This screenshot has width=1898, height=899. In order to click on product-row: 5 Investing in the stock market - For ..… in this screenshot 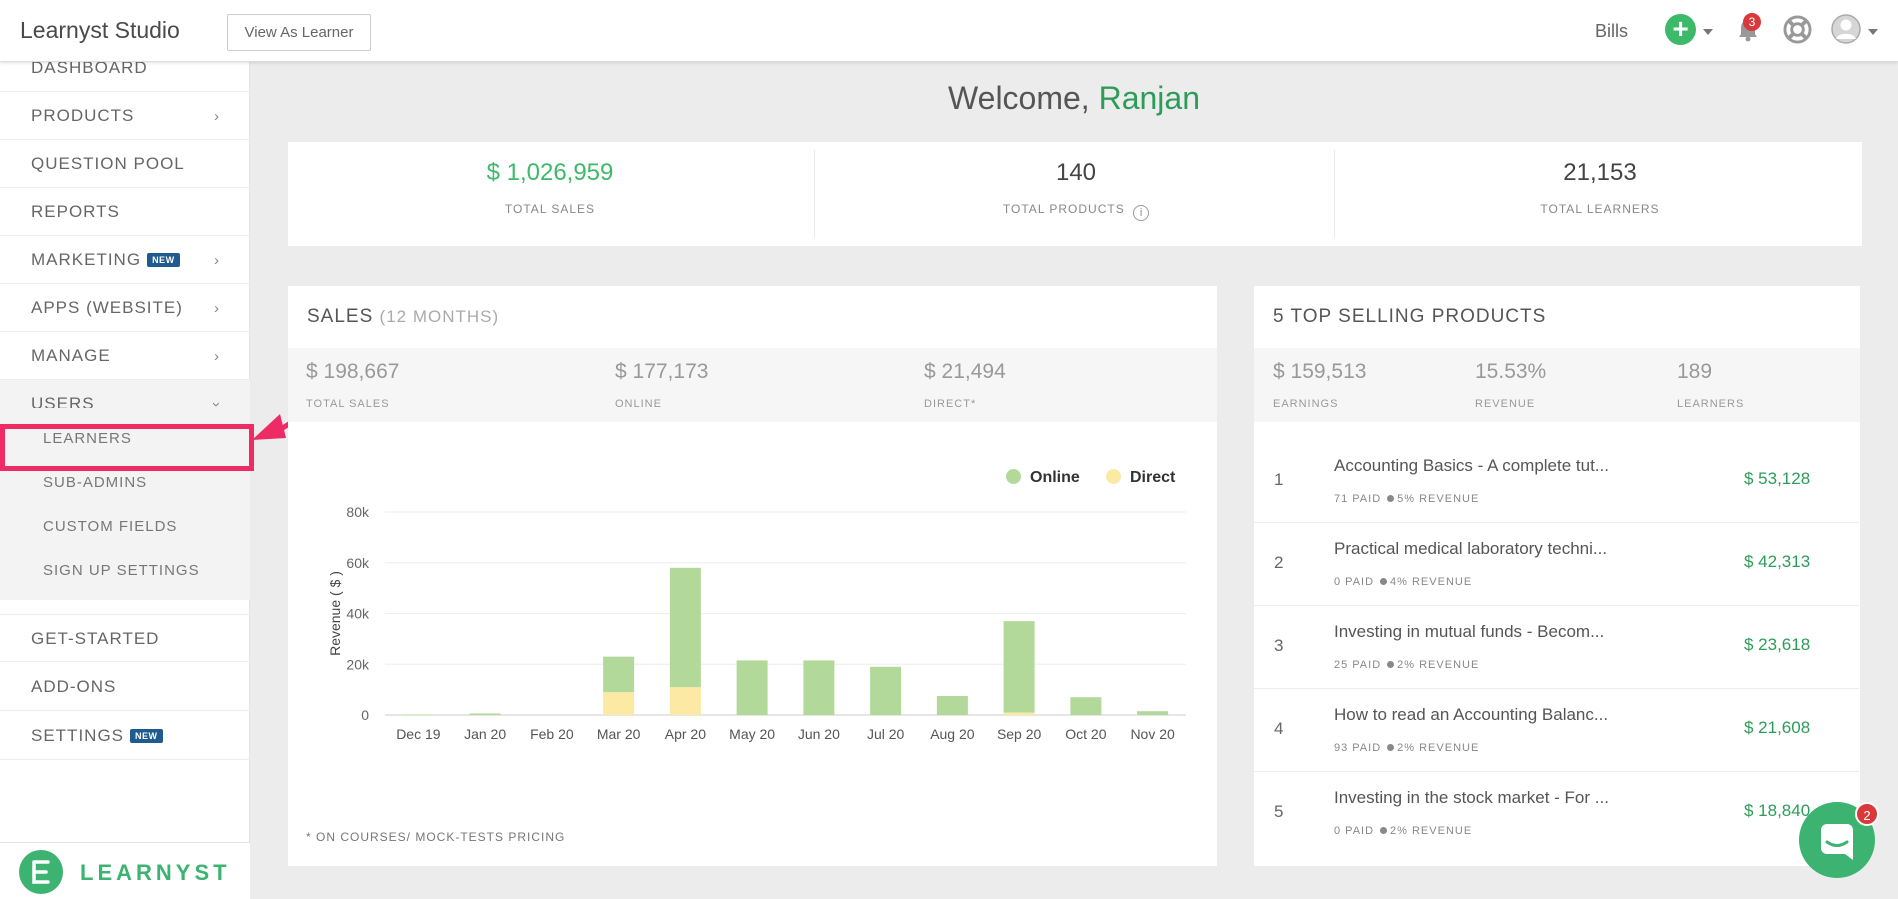, I will do `click(1556, 813)`.